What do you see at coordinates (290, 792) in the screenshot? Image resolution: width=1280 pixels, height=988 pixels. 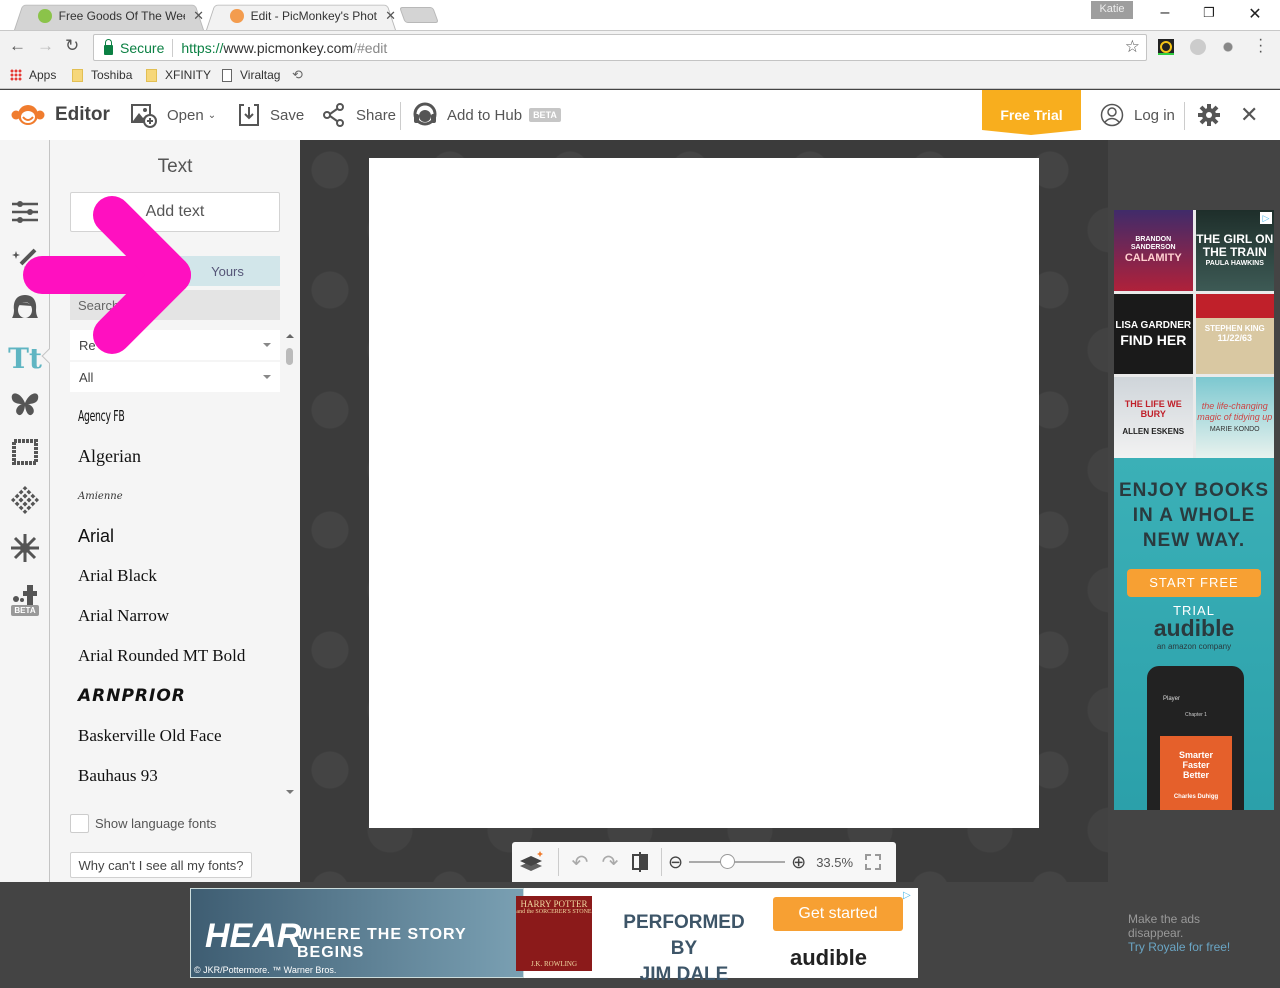 I see `scroll-down-arrow-icon` at bounding box center [290, 792].